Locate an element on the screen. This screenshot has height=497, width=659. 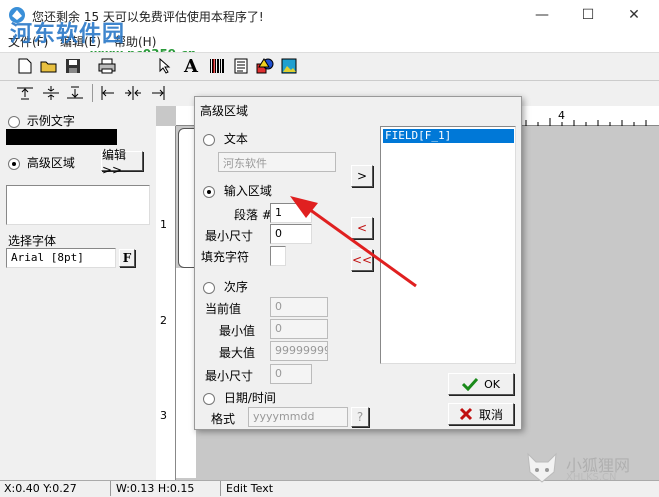
ruler-top-mark: 4 is located at coordinates (561, 115).